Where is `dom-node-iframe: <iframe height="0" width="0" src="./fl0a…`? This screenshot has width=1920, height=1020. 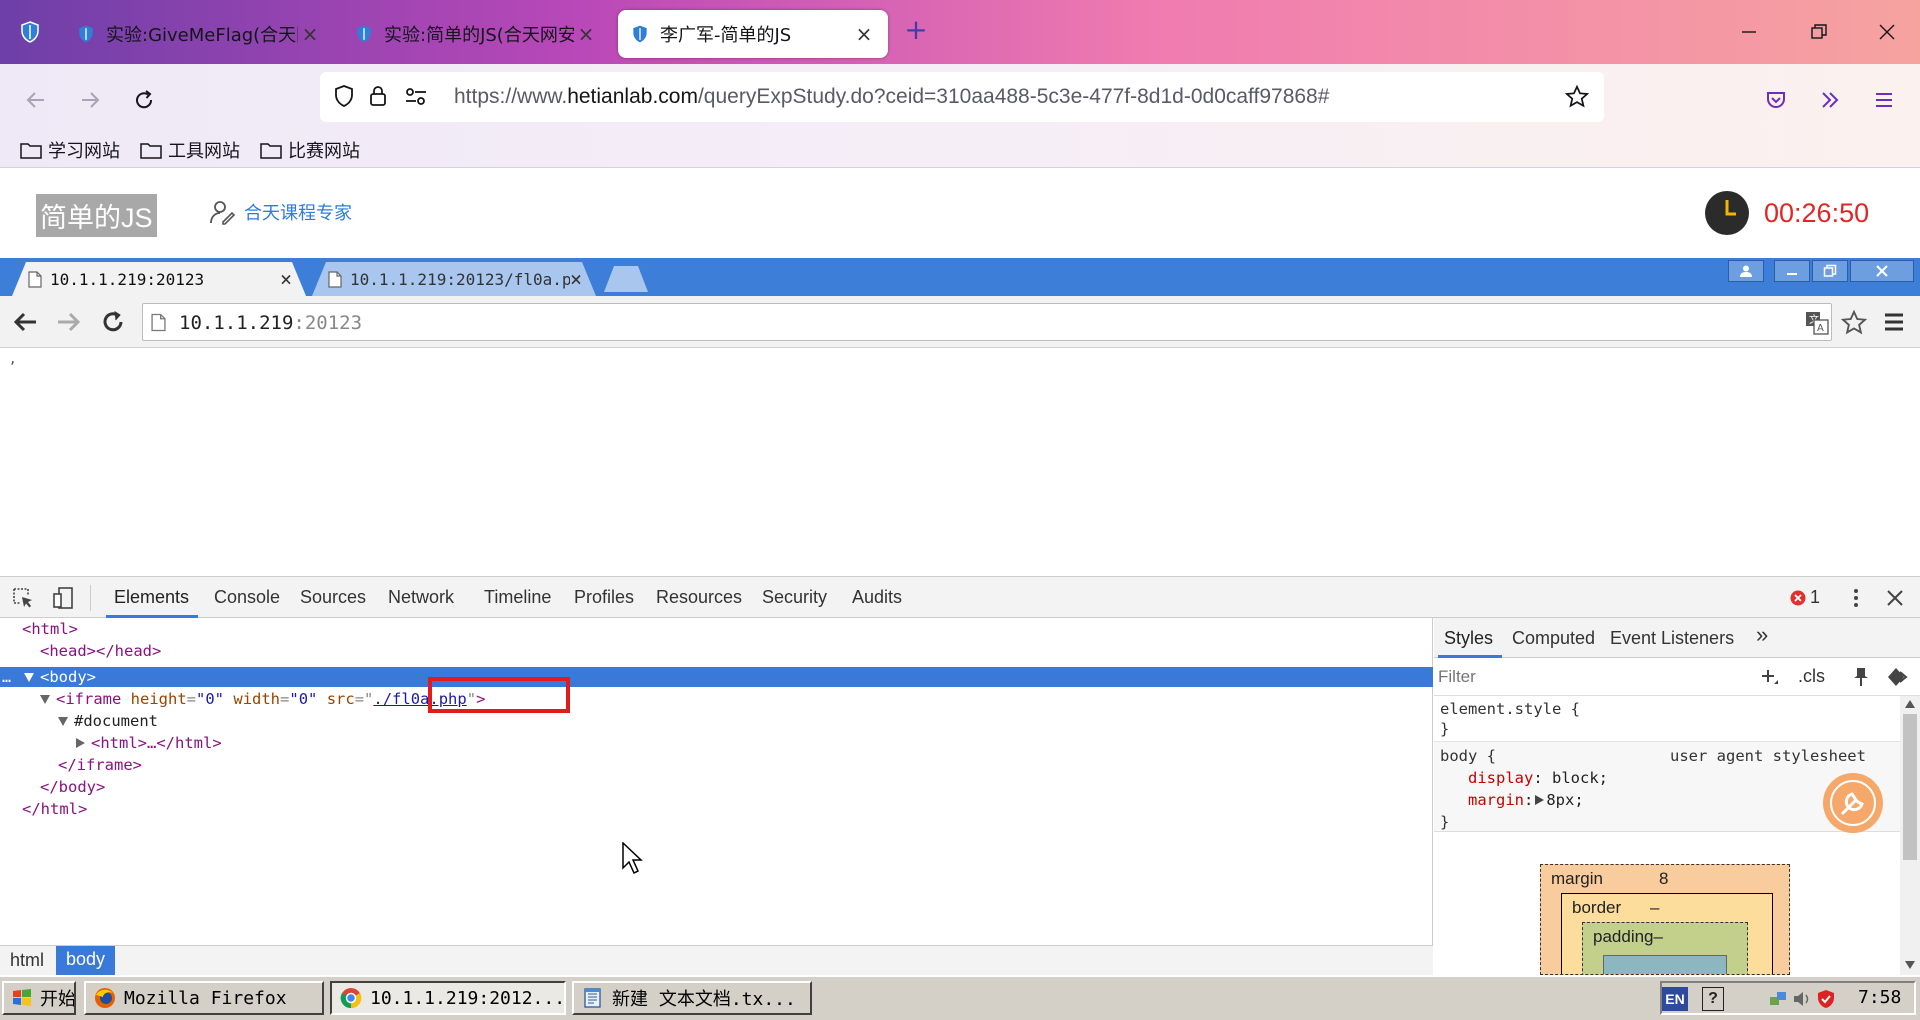
dom-node-iframe: <iframe height="0" width="0" src="./fl0a… is located at coordinates (262, 699).